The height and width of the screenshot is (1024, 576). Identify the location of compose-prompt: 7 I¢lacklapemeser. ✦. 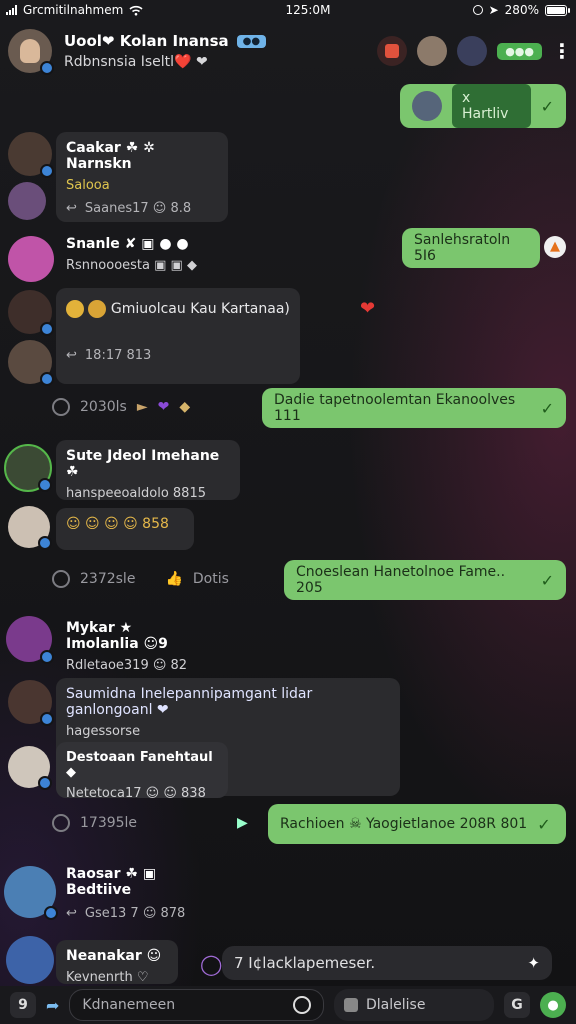
(387, 963).